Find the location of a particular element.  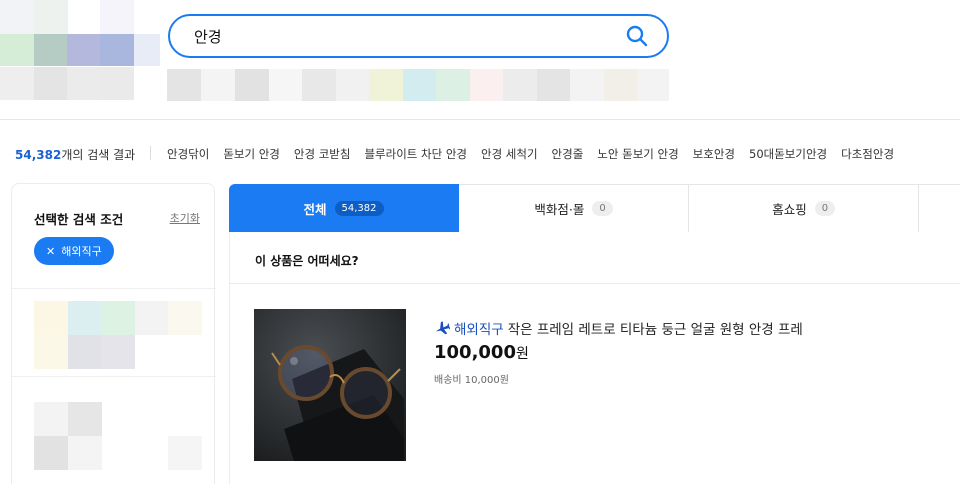

related-keyword: 돋보기 안경 is located at coordinates (251, 154).